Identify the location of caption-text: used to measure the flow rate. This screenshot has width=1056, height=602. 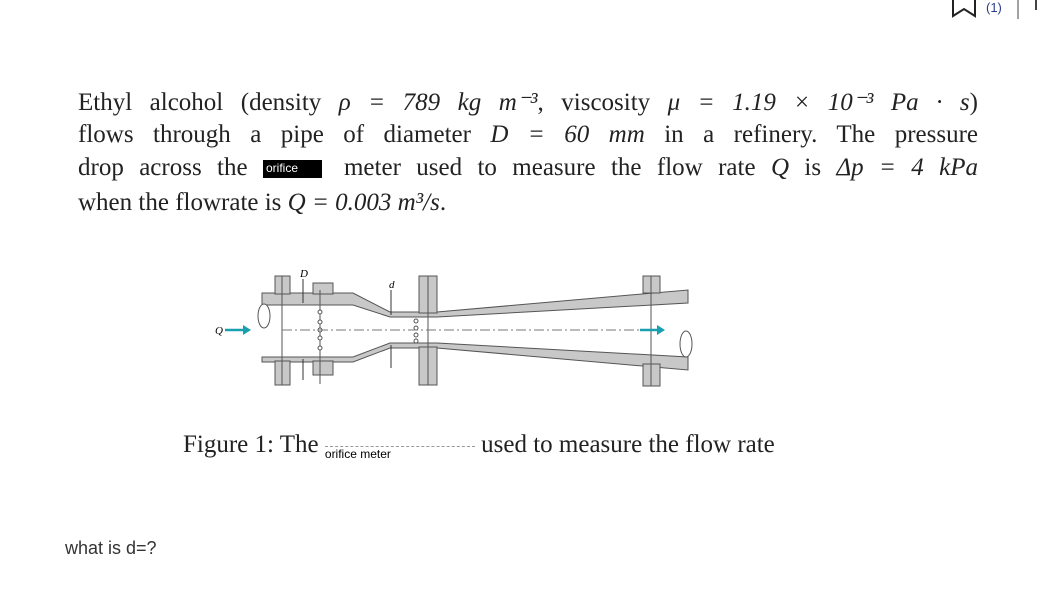
(624, 444).